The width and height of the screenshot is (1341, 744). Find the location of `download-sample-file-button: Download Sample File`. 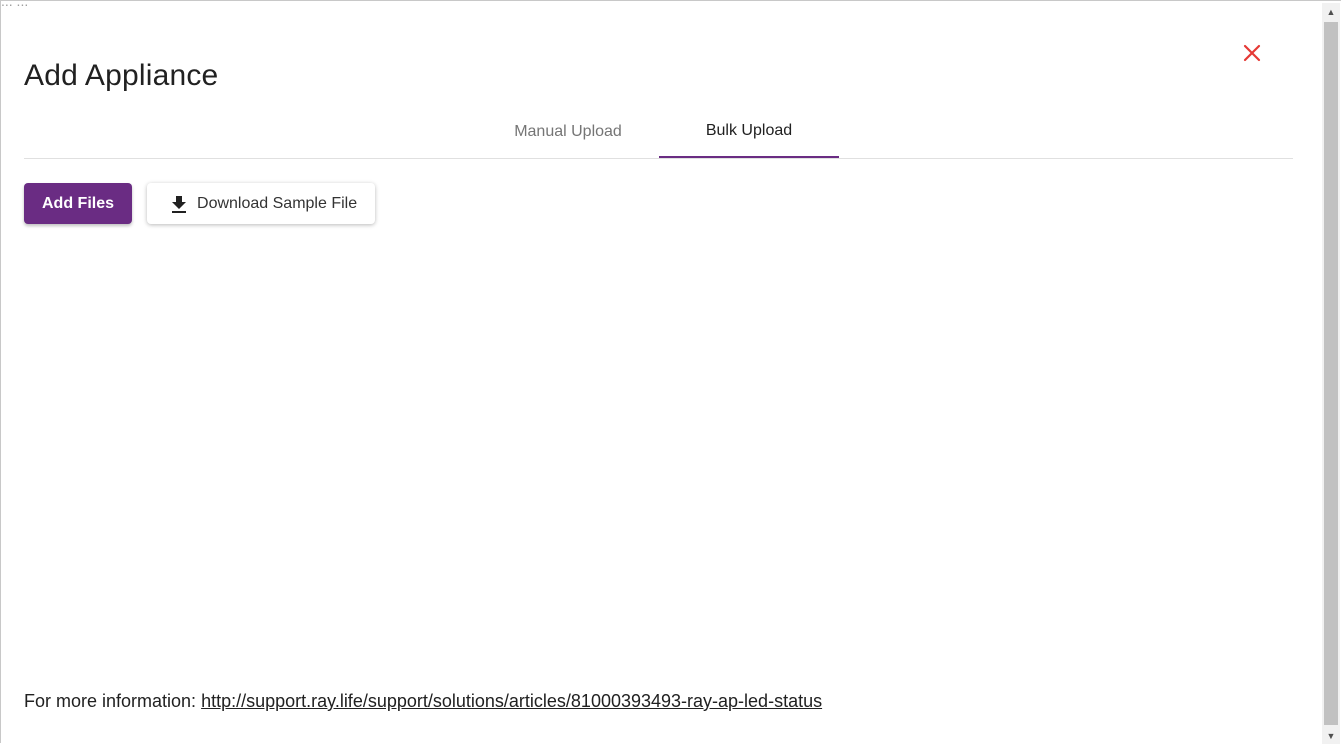

download-sample-file-button: Download Sample File is located at coordinates (261, 203).